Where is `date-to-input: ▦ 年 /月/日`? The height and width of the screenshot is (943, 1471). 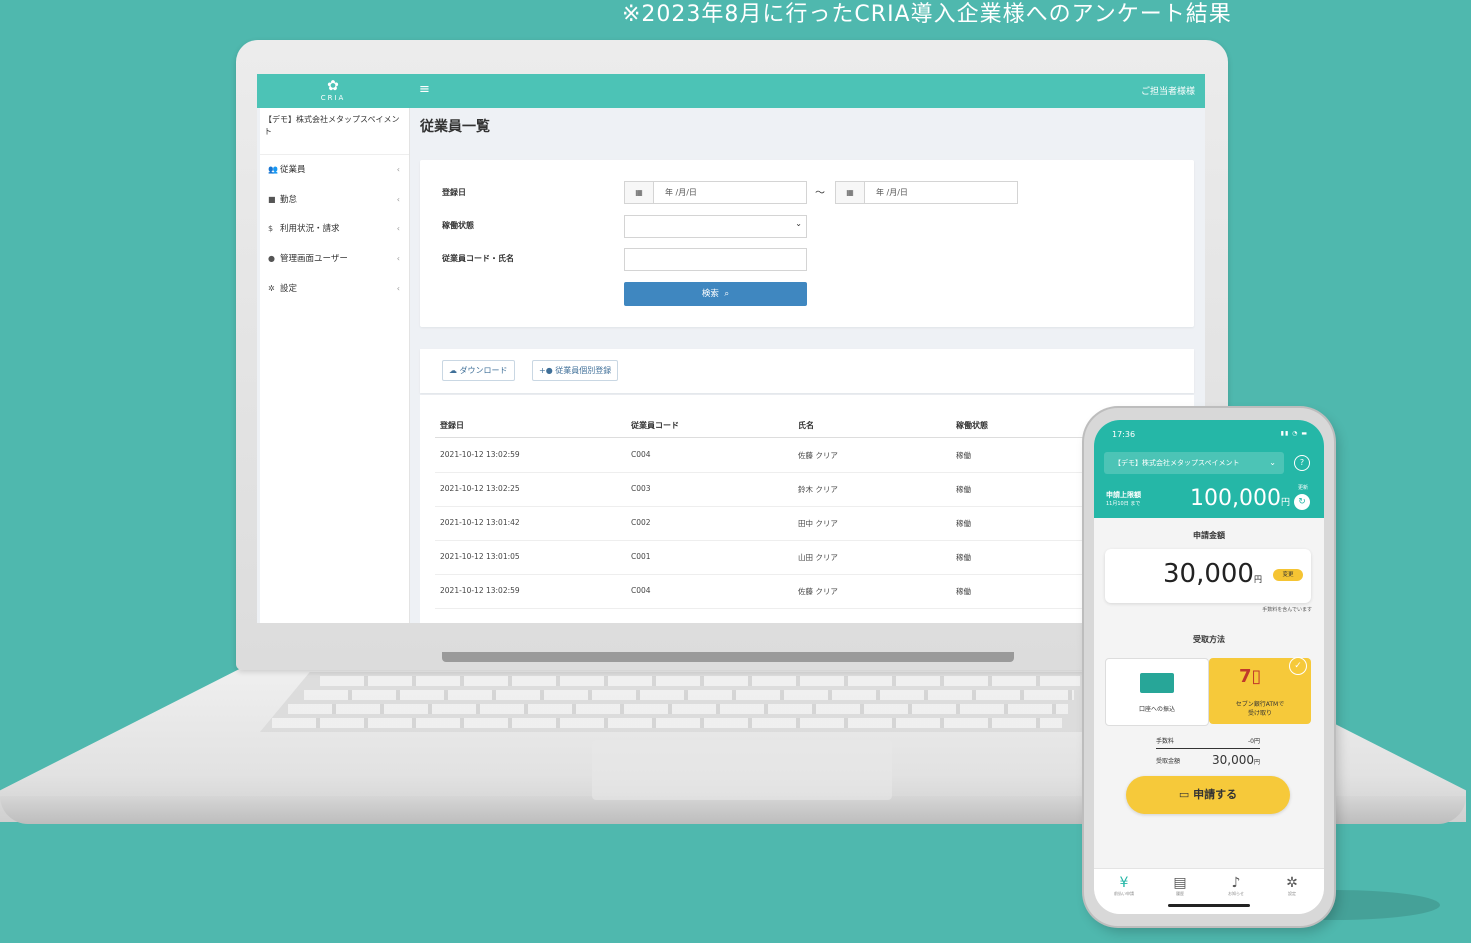
date-to-input: ▦ 年 /月/日 is located at coordinates (926, 192).